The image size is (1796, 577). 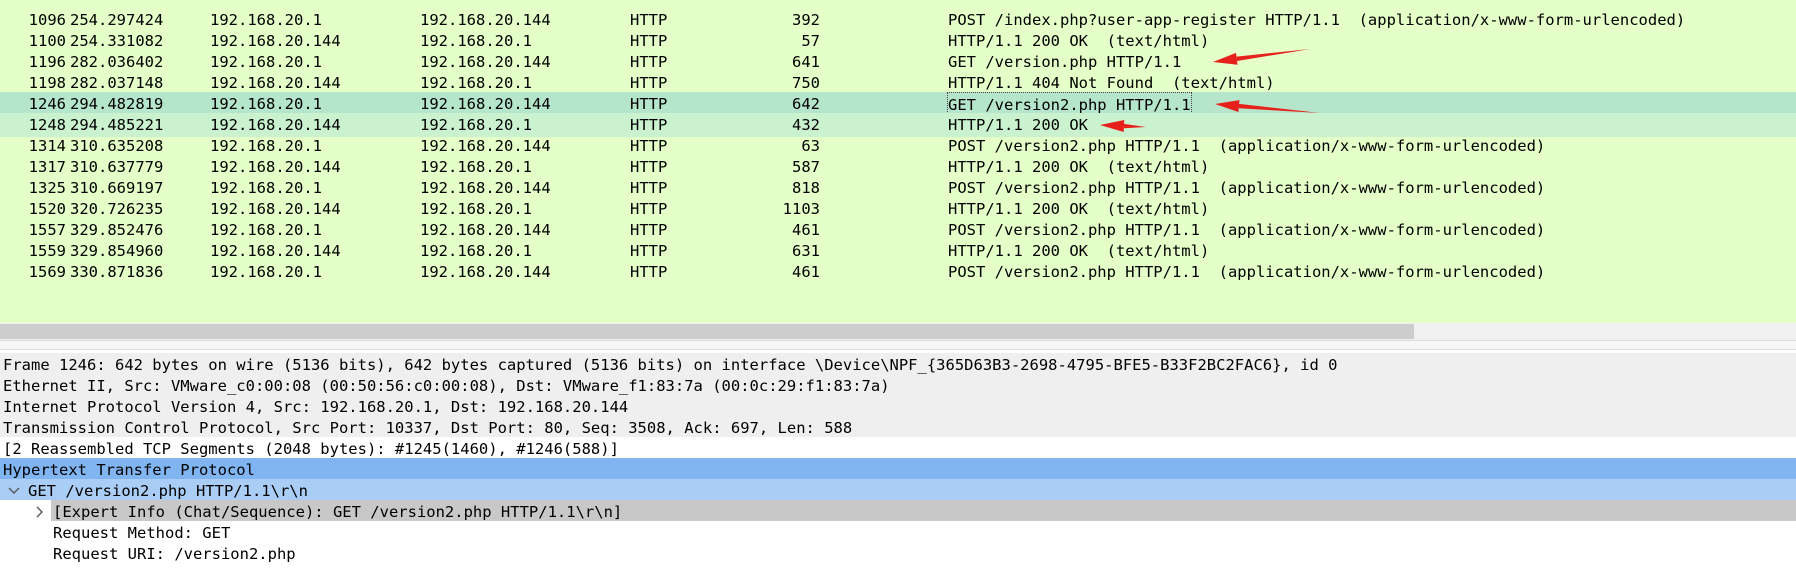 I want to click on packet-list-horizontal-scrollbar, so click(x=898, y=331).